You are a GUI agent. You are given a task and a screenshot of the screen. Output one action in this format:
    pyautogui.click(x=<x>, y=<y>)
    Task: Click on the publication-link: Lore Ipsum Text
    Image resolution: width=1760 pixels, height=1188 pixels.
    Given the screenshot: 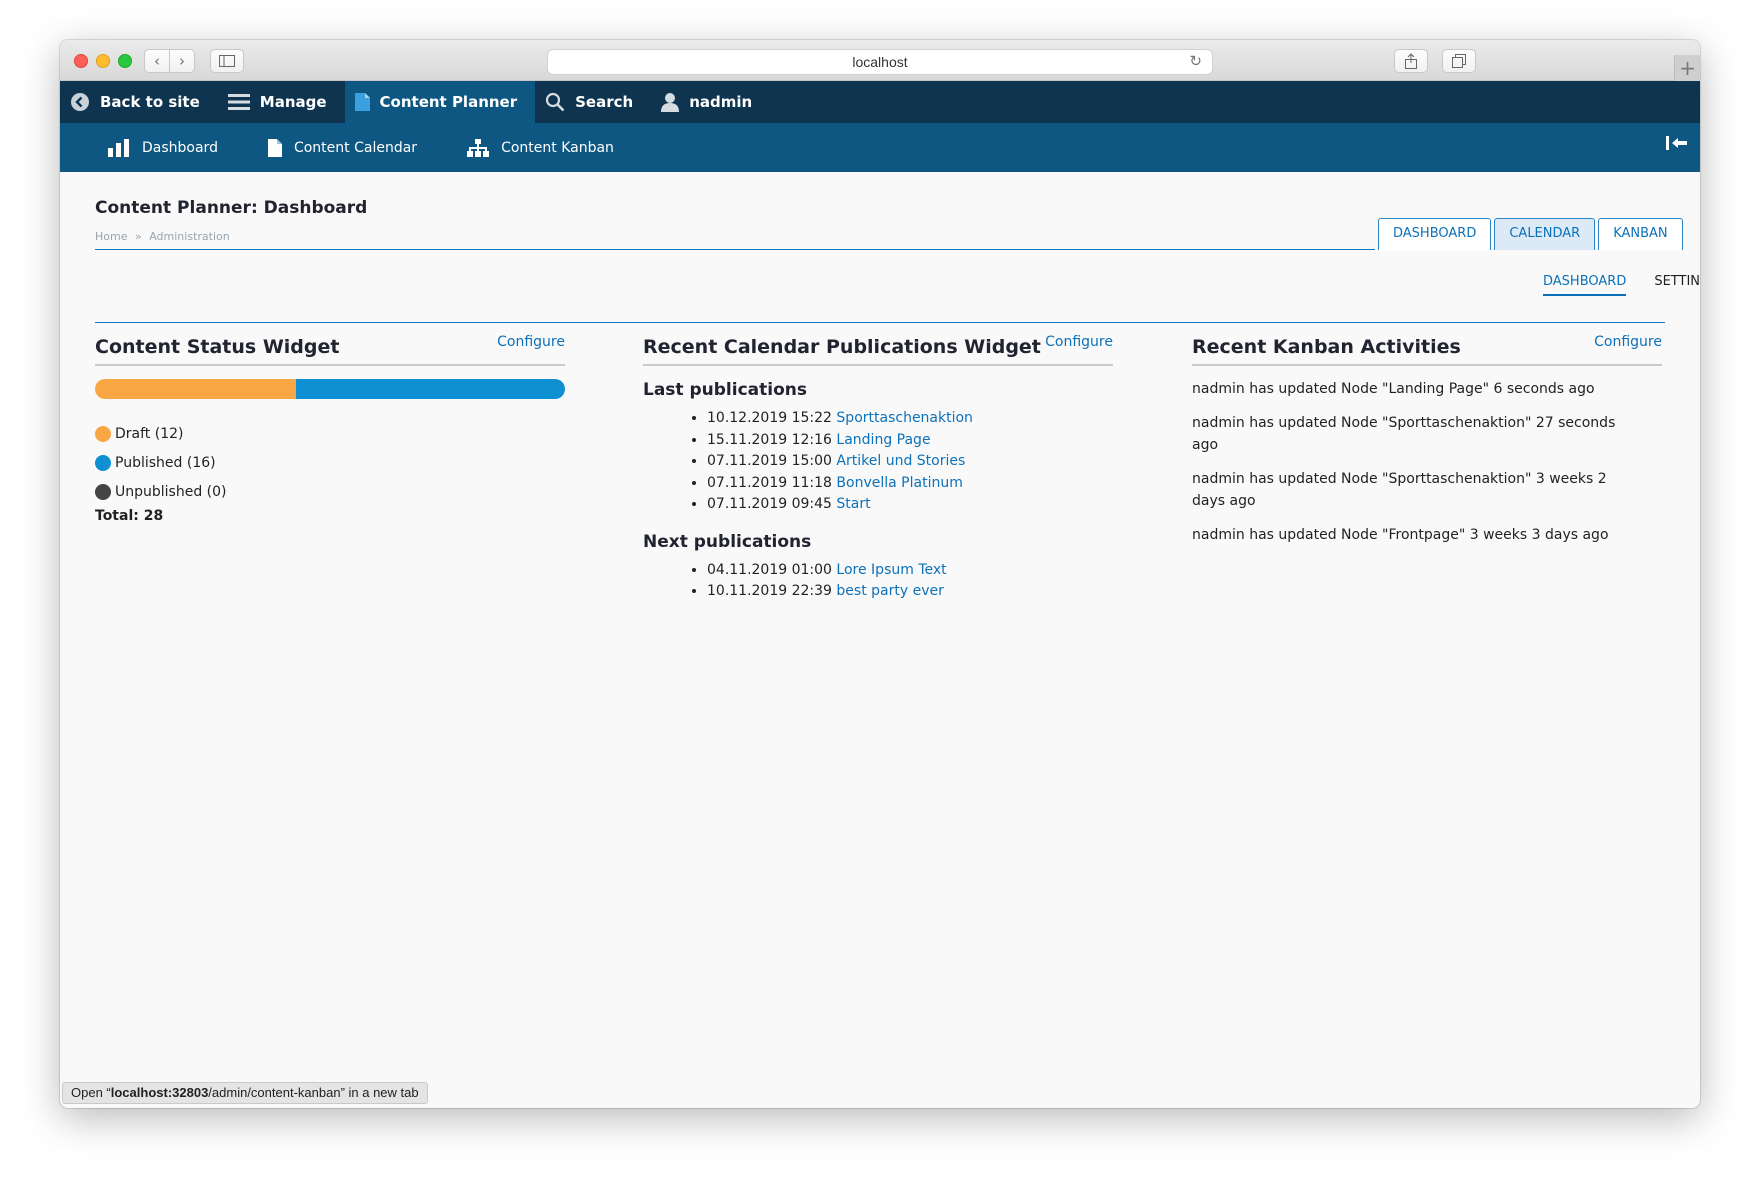 What is the action you would take?
    pyautogui.click(x=891, y=570)
    